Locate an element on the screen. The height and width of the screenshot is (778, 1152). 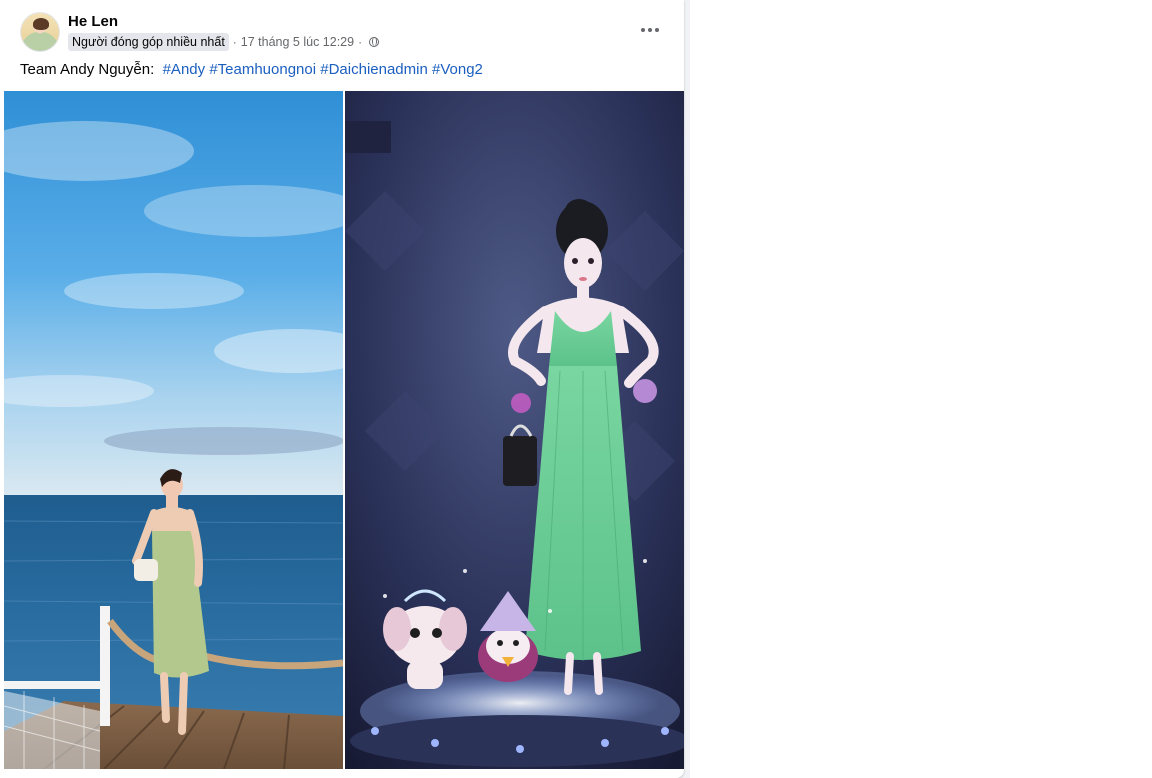
more-horizontal-icon is located at coordinates (650, 30).